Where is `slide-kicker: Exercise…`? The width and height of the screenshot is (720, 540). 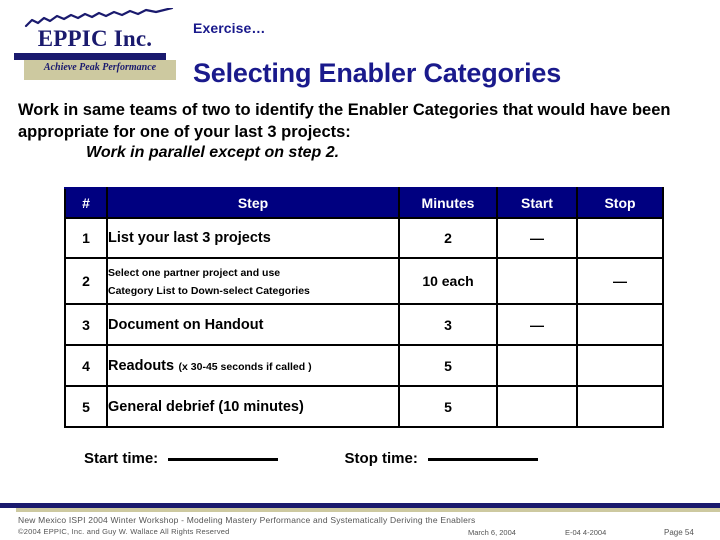 slide-kicker: Exercise… is located at coordinates (229, 28).